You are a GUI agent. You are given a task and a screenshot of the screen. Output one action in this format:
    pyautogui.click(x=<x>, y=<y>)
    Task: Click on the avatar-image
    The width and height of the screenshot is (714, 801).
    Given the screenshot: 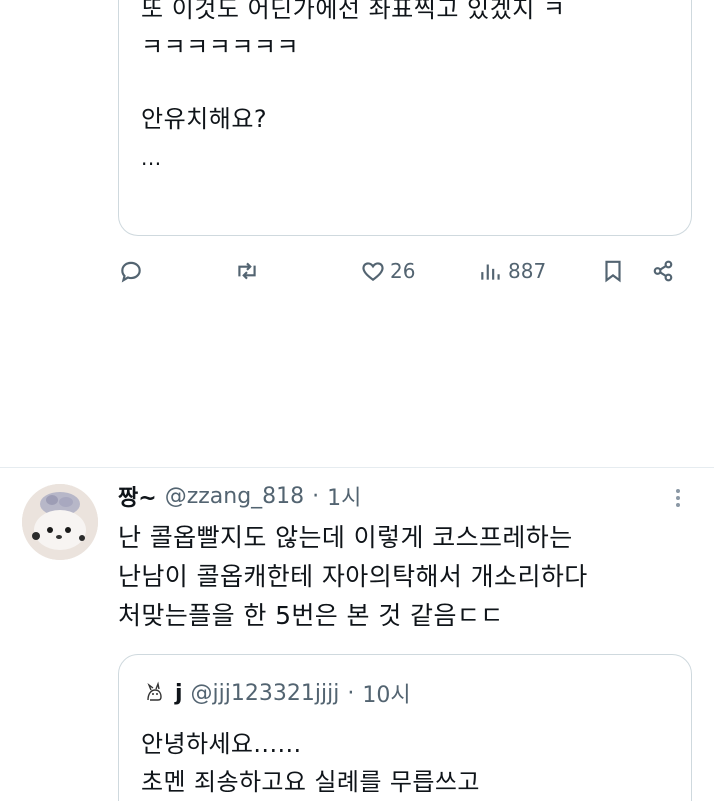 What is the action you would take?
    pyautogui.click(x=60, y=522)
    